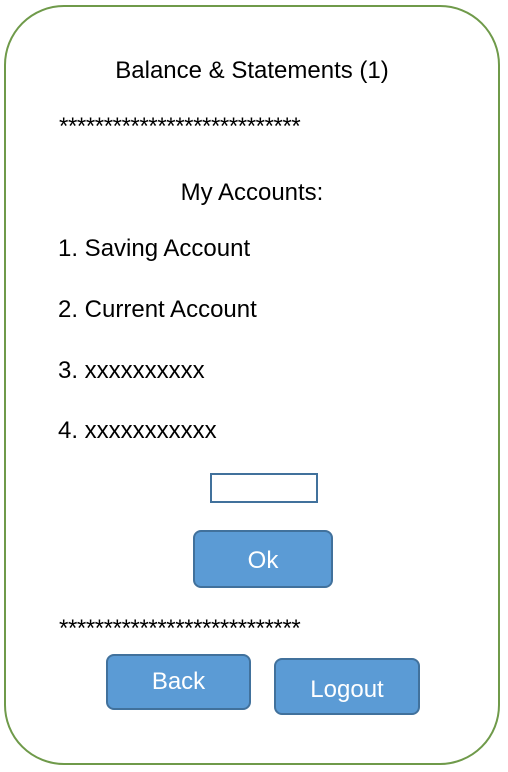 The height and width of the screenshot is (772, 508). What do you see at coordinates (157, 309) in the screenshot?
I see `account-item-current: 2. Current Account` at bounding box center [157, 309].